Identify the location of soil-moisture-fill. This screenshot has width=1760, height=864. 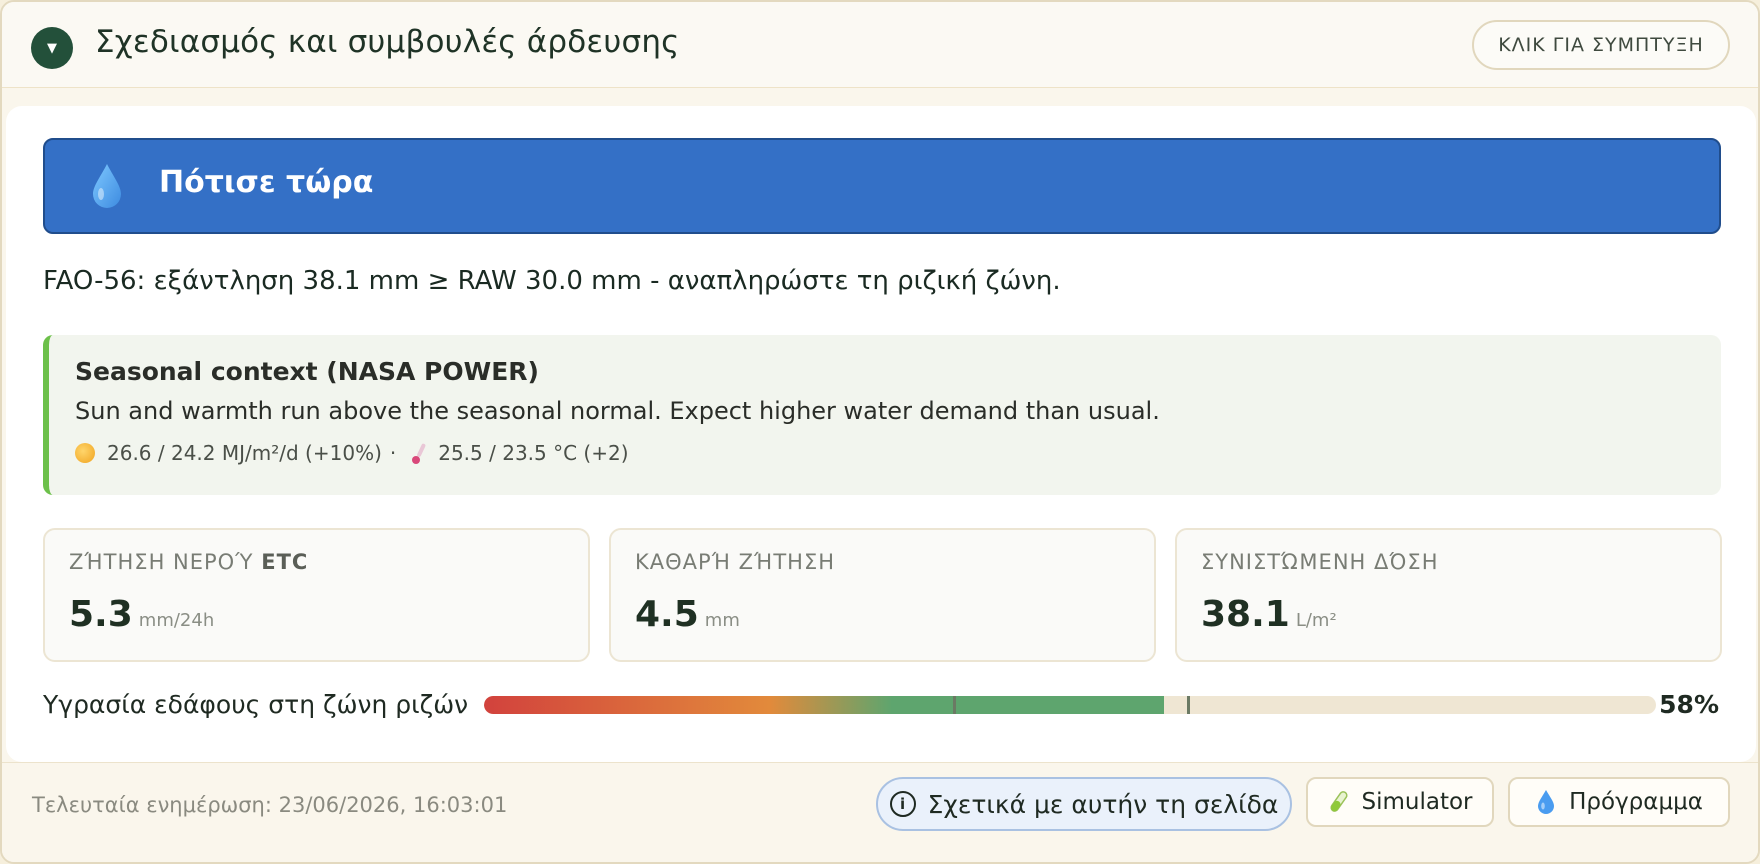
(824, 705).